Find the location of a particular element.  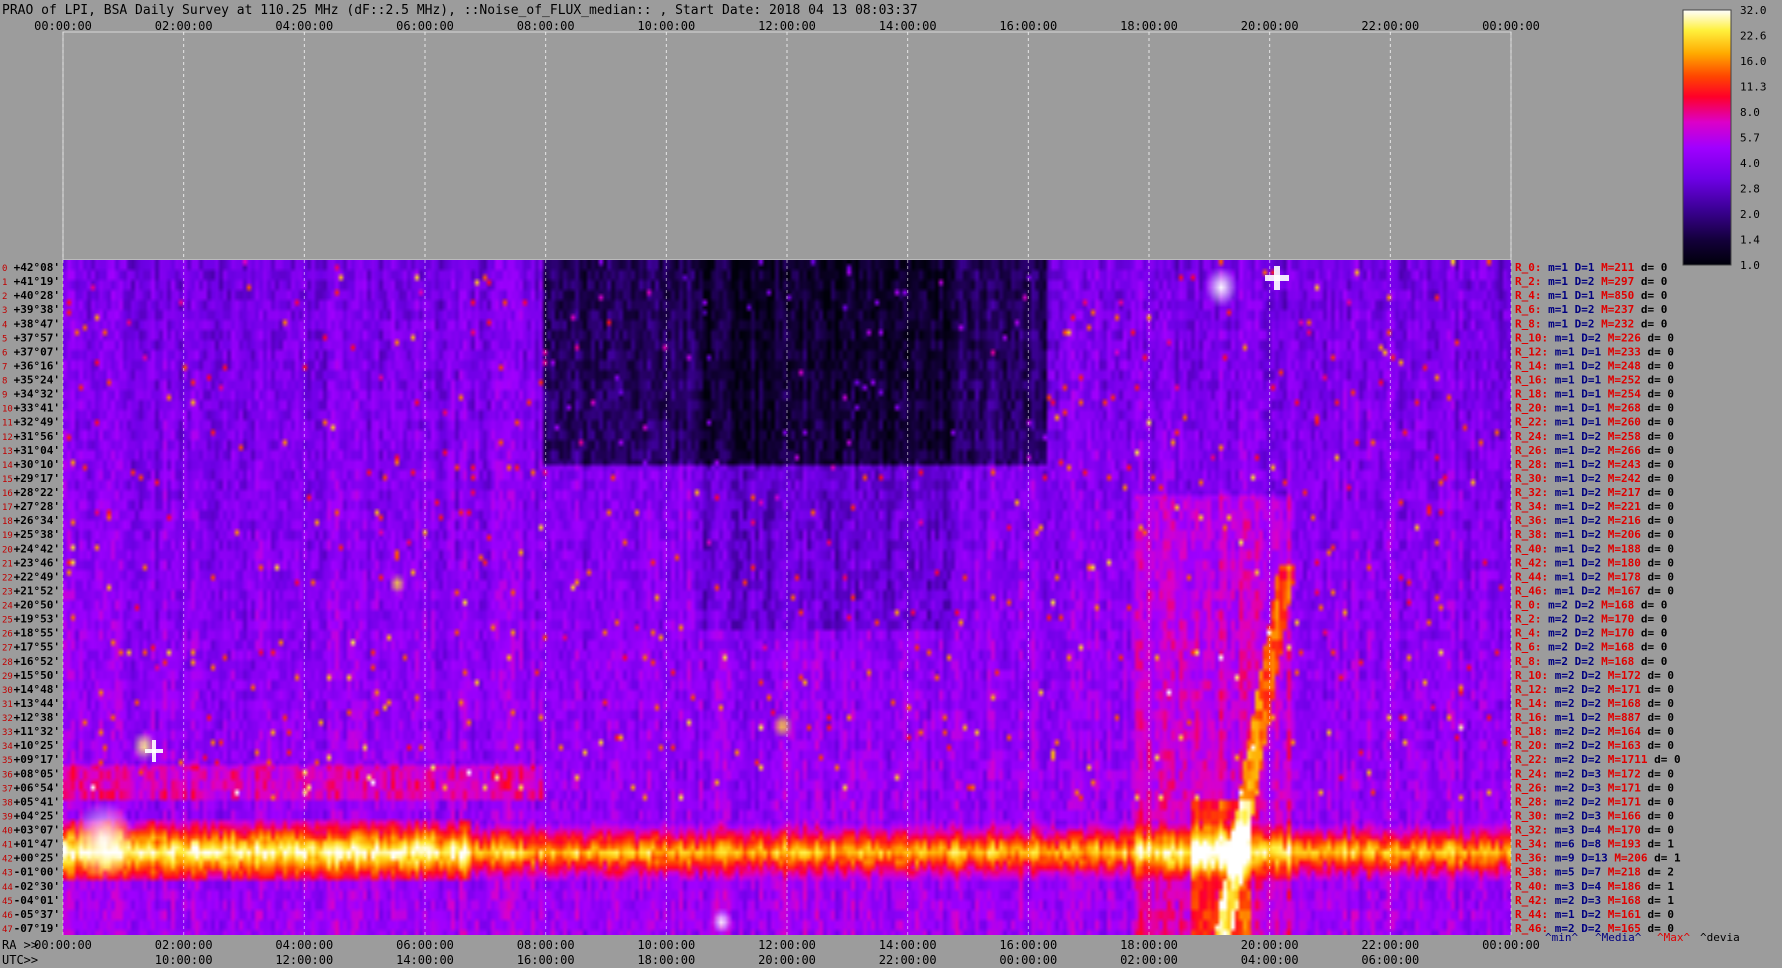

row-stat-r: R_4: is located at coordinates (1528, 633).